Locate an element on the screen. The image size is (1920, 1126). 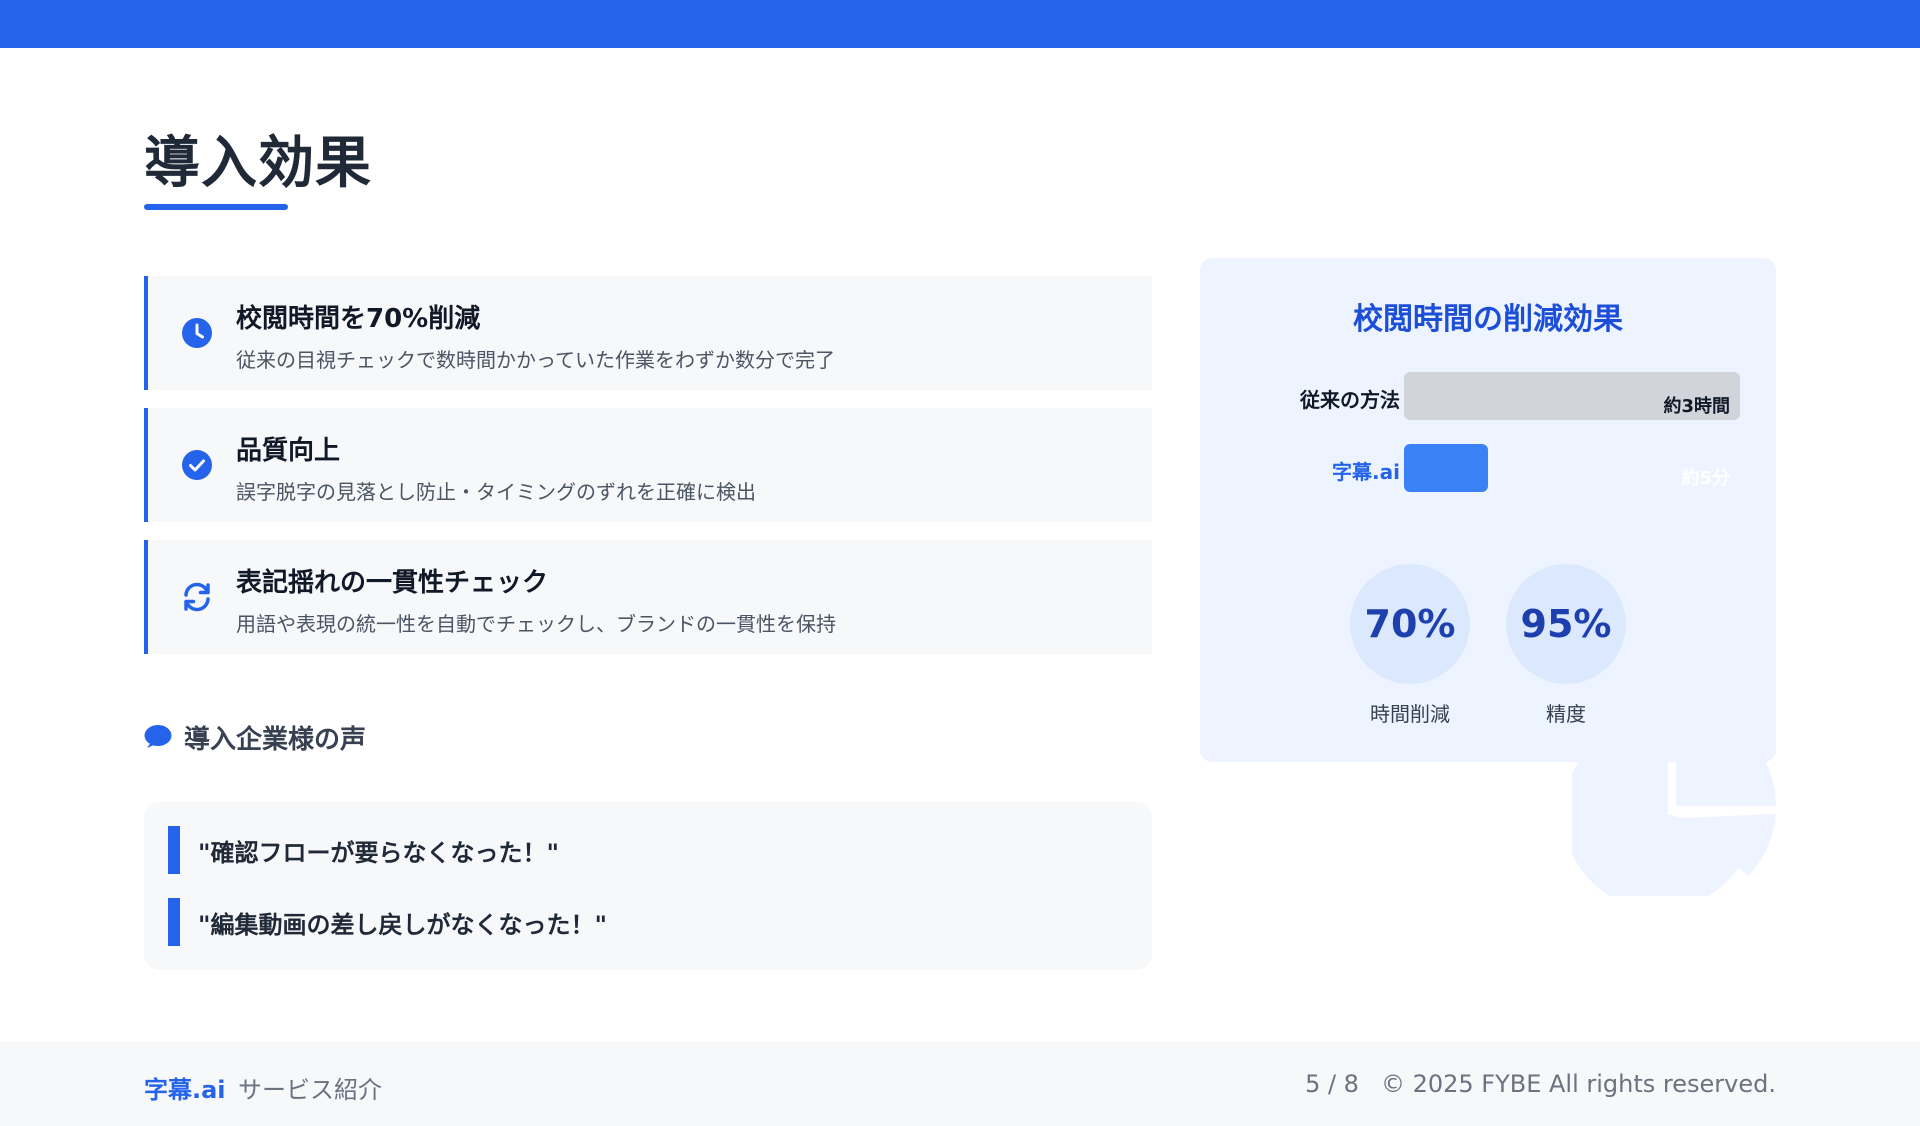
footer-brand: 字幕.ai is located at coordinates (185, 1090).